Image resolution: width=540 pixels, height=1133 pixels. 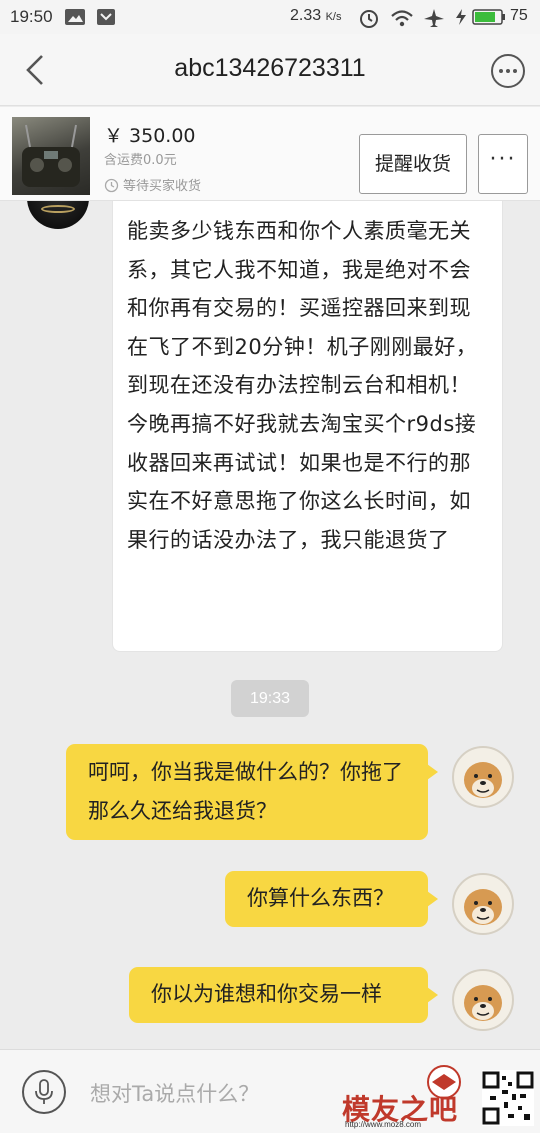 I want to click on remind-receipt-button: 提醒收货, so click(x=413, y=164).